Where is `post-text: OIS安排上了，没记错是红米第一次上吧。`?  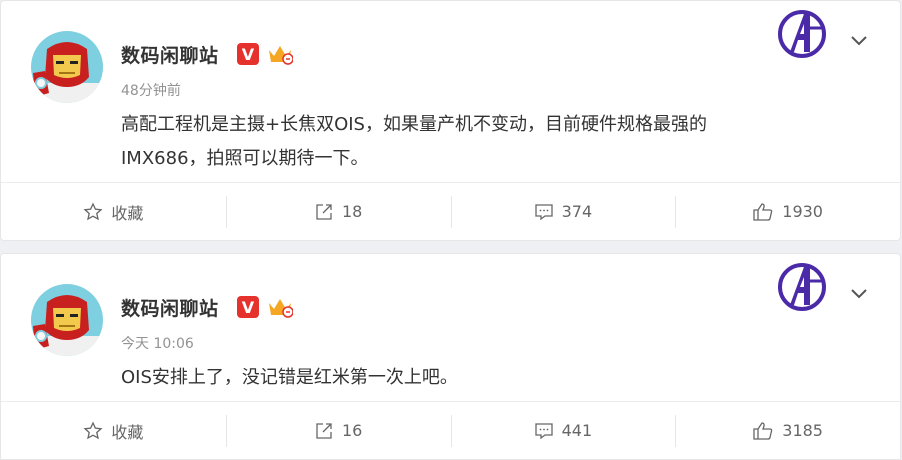 post-text: OIS安排上了，没记错是红米第一次上吧。 is located at coordinates (471, 378).